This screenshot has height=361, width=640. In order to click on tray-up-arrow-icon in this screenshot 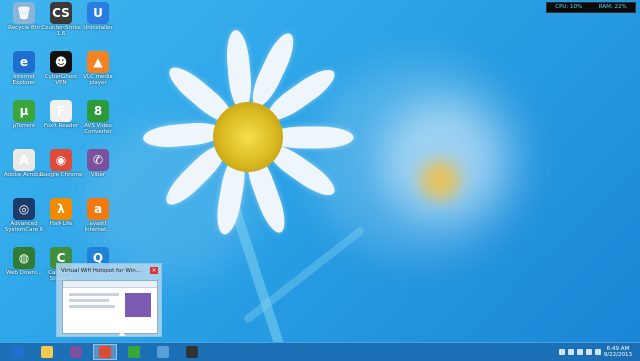, I will do `click(561, 352)`.